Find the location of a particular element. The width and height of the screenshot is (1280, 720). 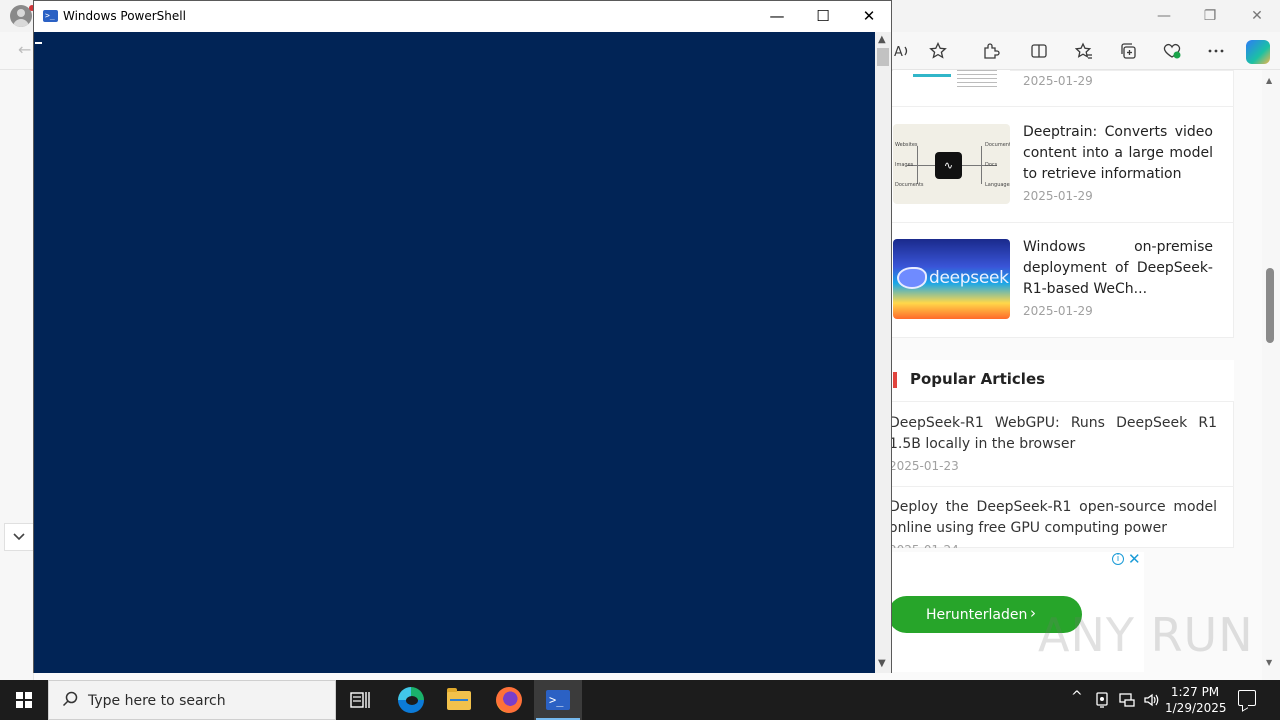

file-explorer-taskbar-button is located at coordinates (459, 700).